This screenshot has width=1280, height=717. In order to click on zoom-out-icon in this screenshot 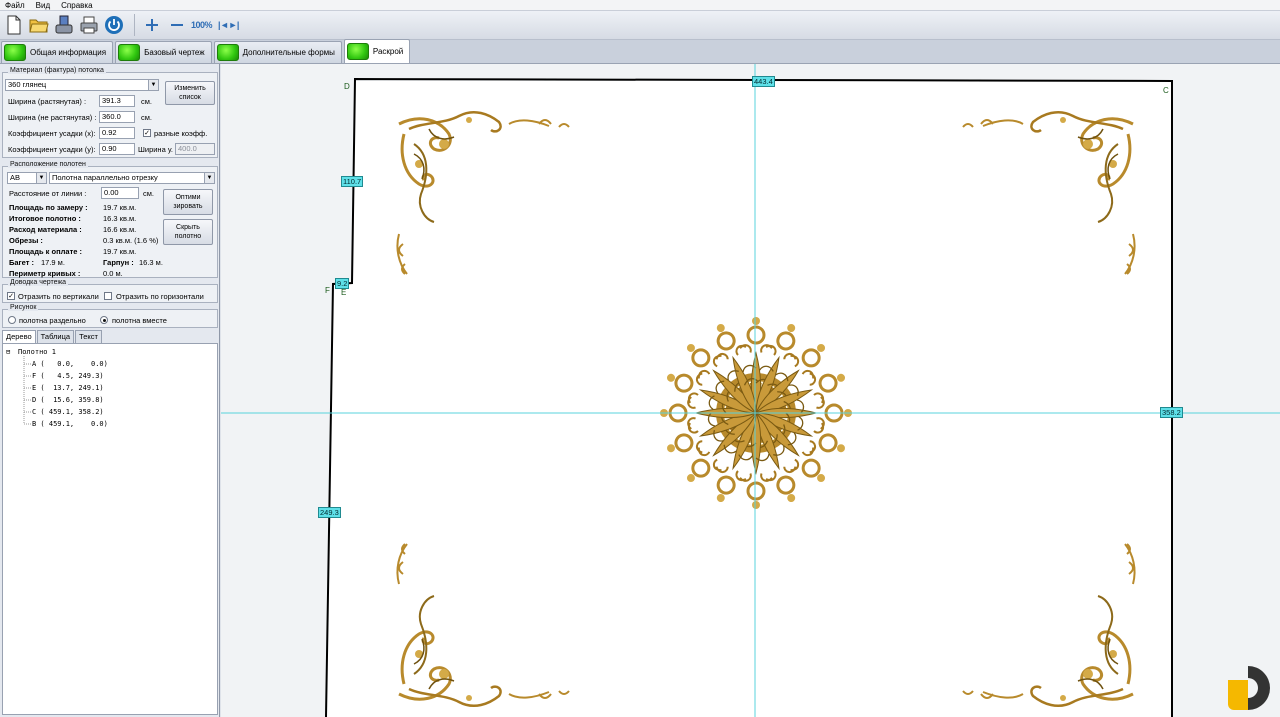, I will do `click(177, 25)`.